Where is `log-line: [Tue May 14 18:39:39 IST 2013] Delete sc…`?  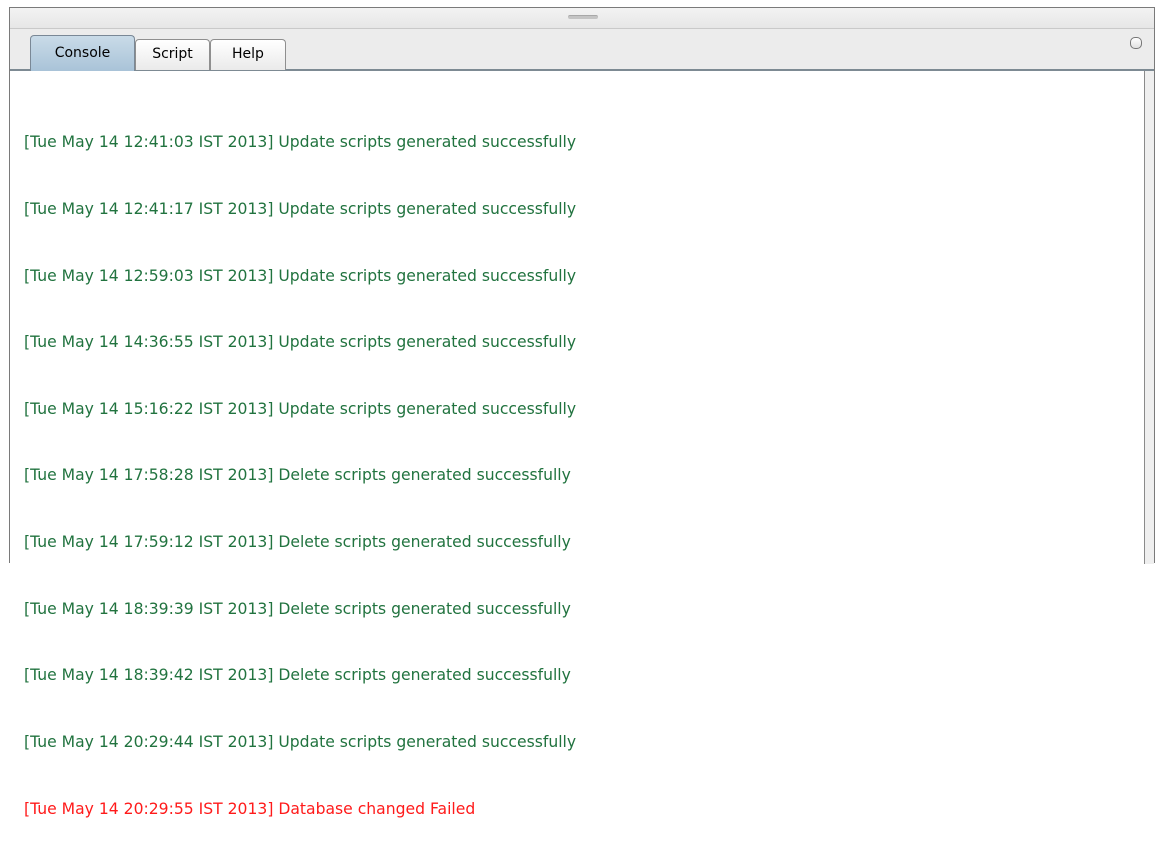 log-line: [Tue May 14 18:39:39 IST 2013] Delete sc… is located at coordinates (297, 608).